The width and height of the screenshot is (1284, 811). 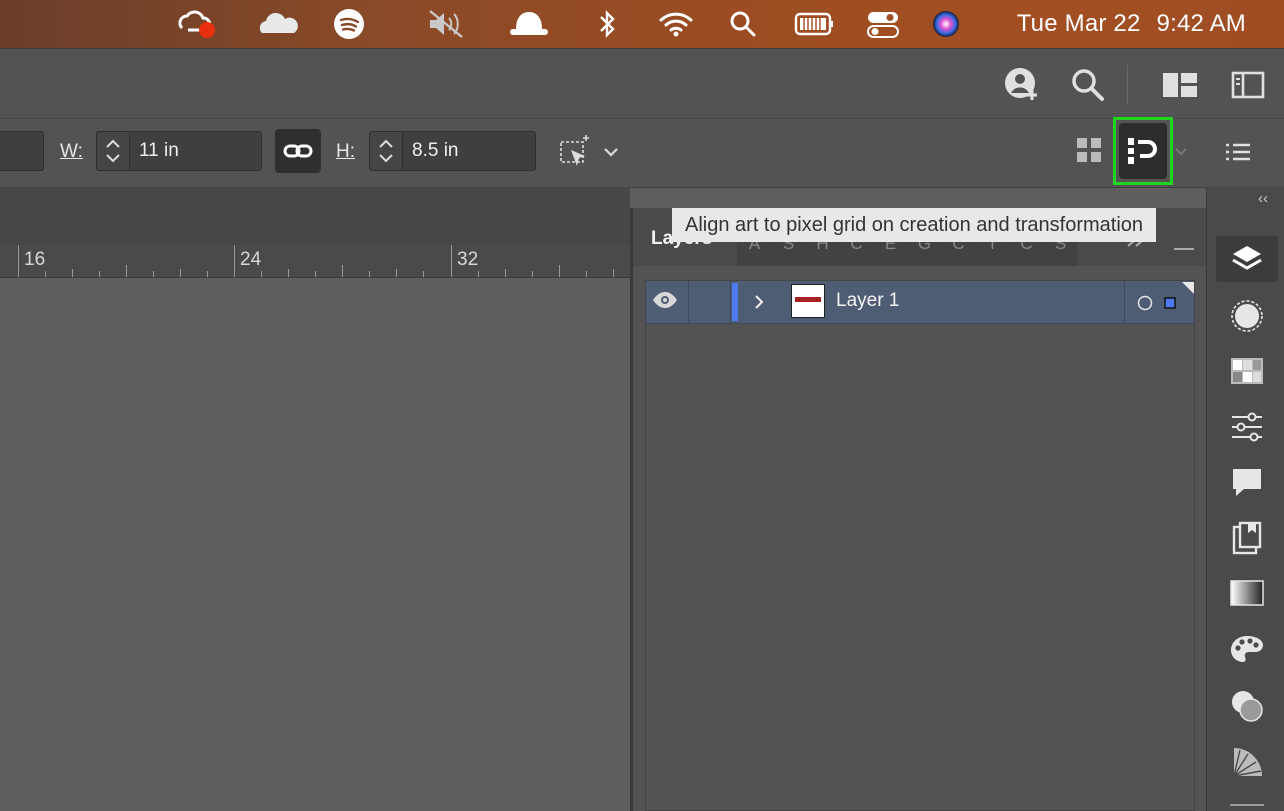 I want to click on swatches-icon, so click(x=1247, y=371).